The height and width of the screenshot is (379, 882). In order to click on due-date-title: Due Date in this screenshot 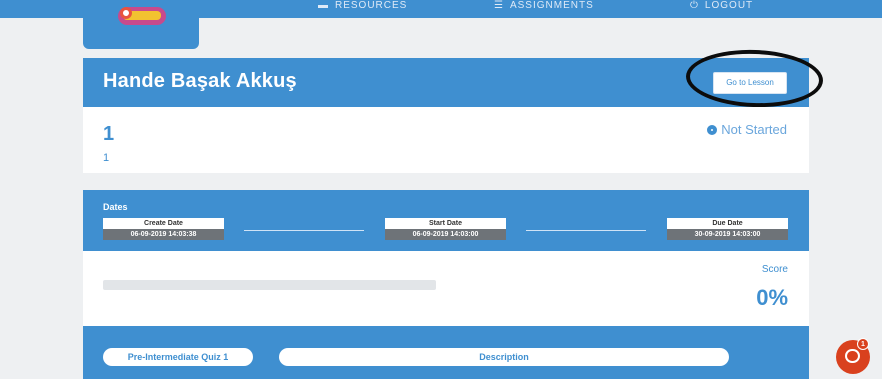, I will do `click(727, 223)`.